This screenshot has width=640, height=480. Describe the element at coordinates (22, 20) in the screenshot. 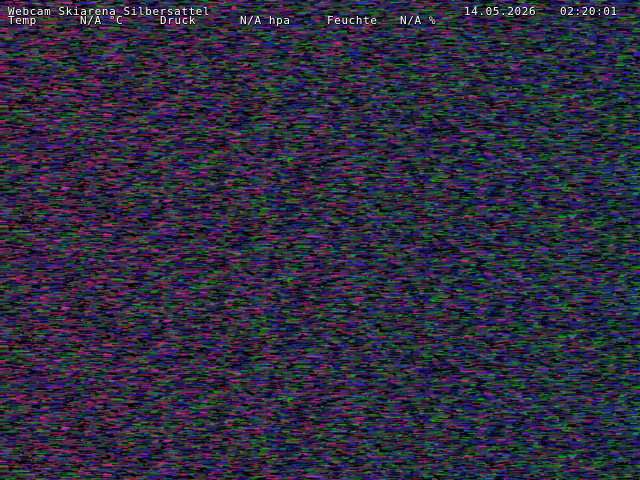

I see `temperature-label: Temp` at that location.